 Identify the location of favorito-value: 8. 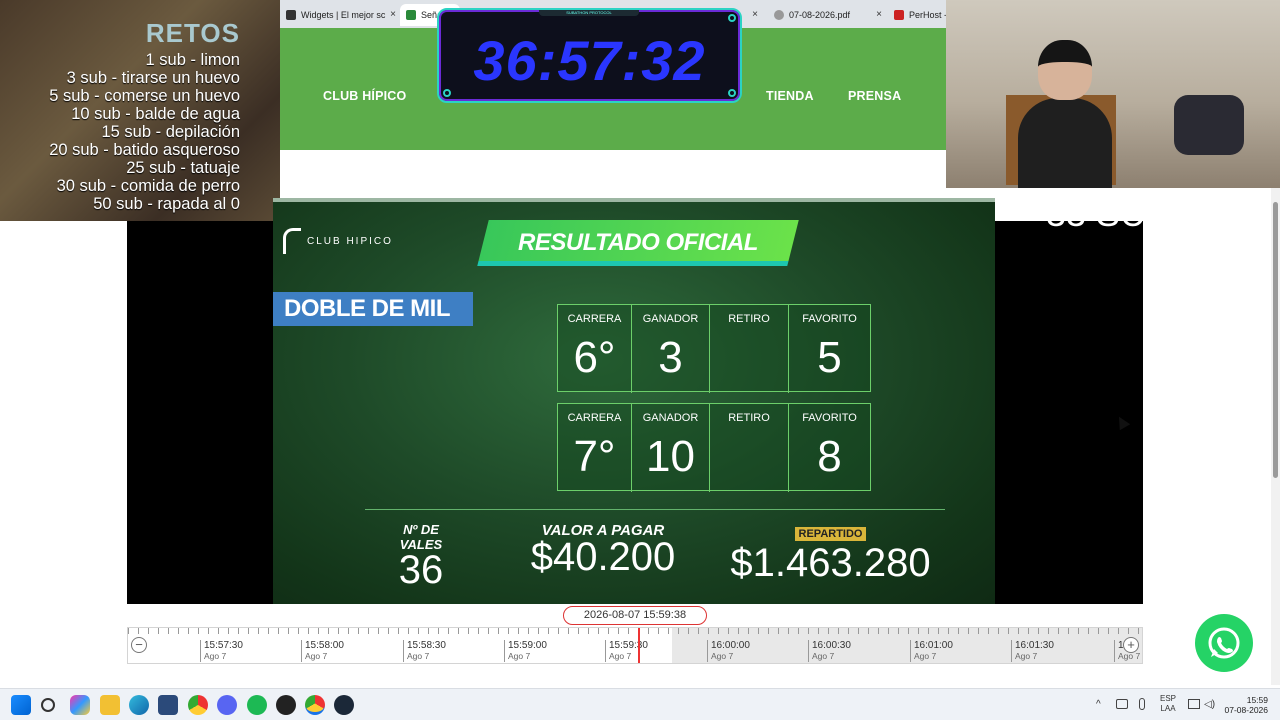
(829, 456).